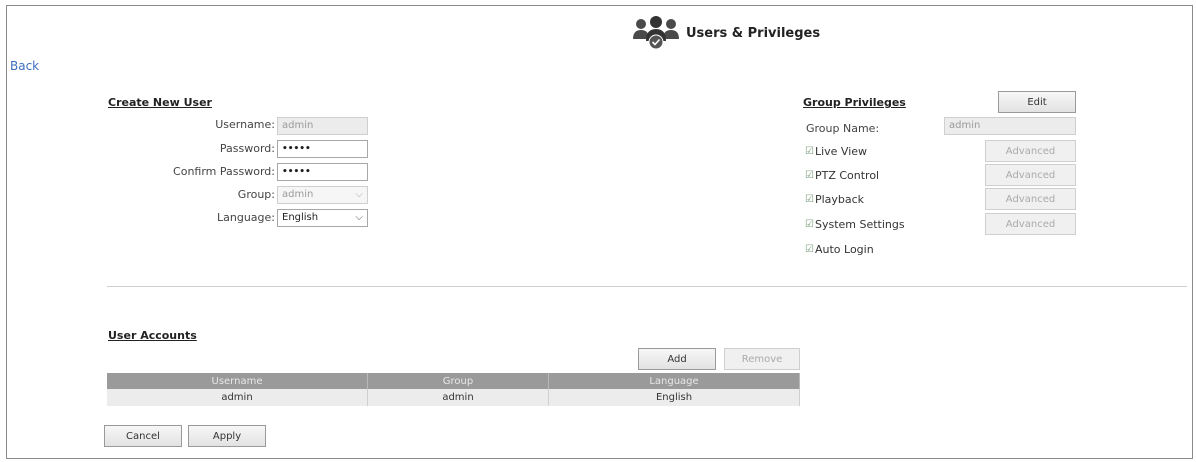  Describe the element at coordinates (322, 172) in the screenshot. I see `confirm-password-input: •••••` at that location.